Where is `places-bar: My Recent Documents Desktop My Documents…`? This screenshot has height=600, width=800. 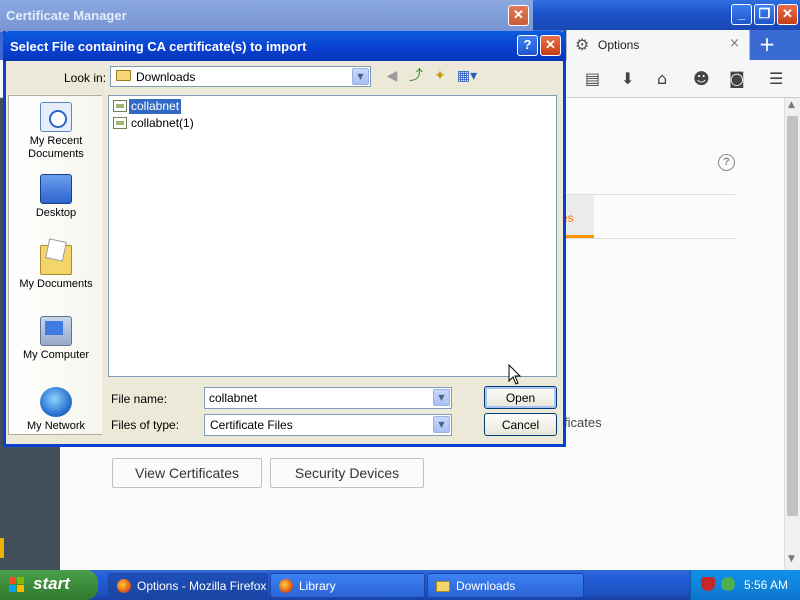
places-bar: My Recent Documents Desktop My Documents… is located at coordinates (55, 265).